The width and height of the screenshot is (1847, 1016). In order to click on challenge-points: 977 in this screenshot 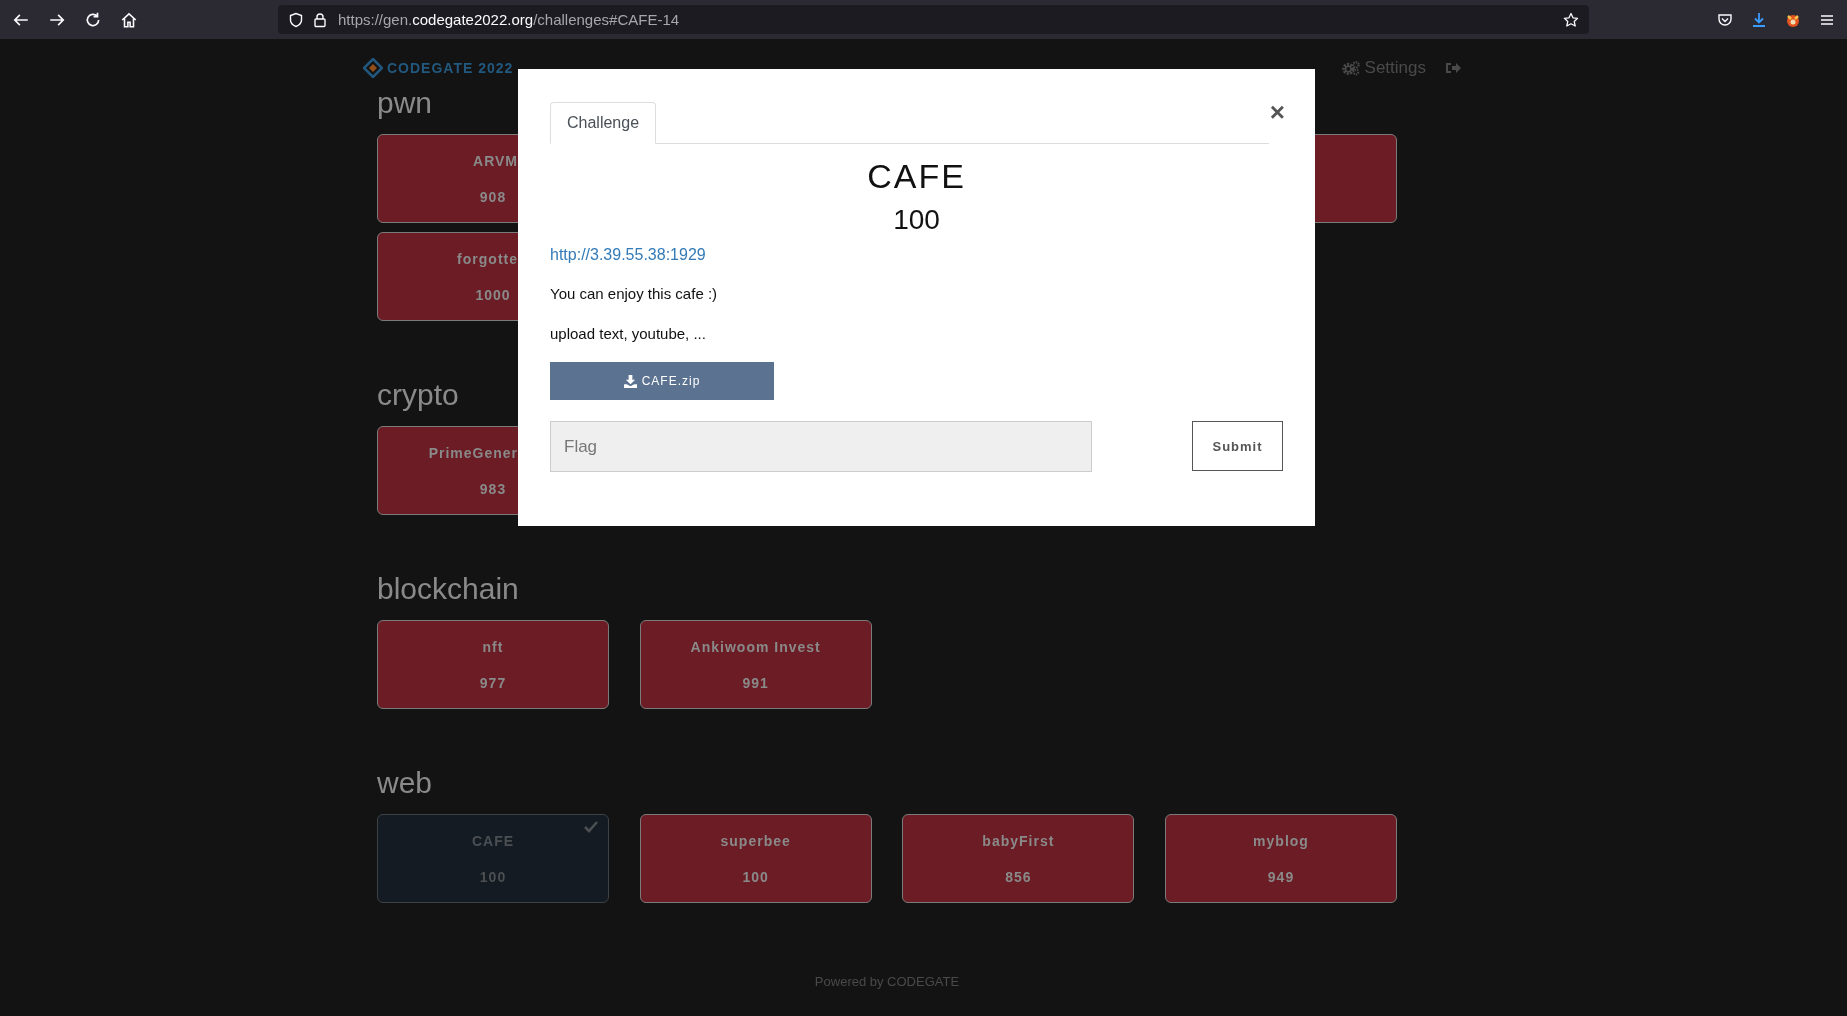, I will do `click(493, 682)`.